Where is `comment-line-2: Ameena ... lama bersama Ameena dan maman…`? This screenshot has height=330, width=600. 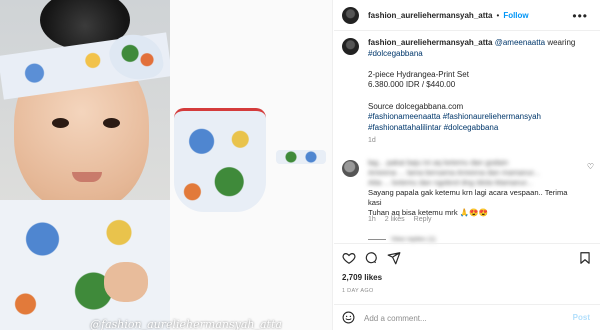 comment-line-2: Ameena ... lama bersama Ameena dan maman… is located at coordinates (454, 172).